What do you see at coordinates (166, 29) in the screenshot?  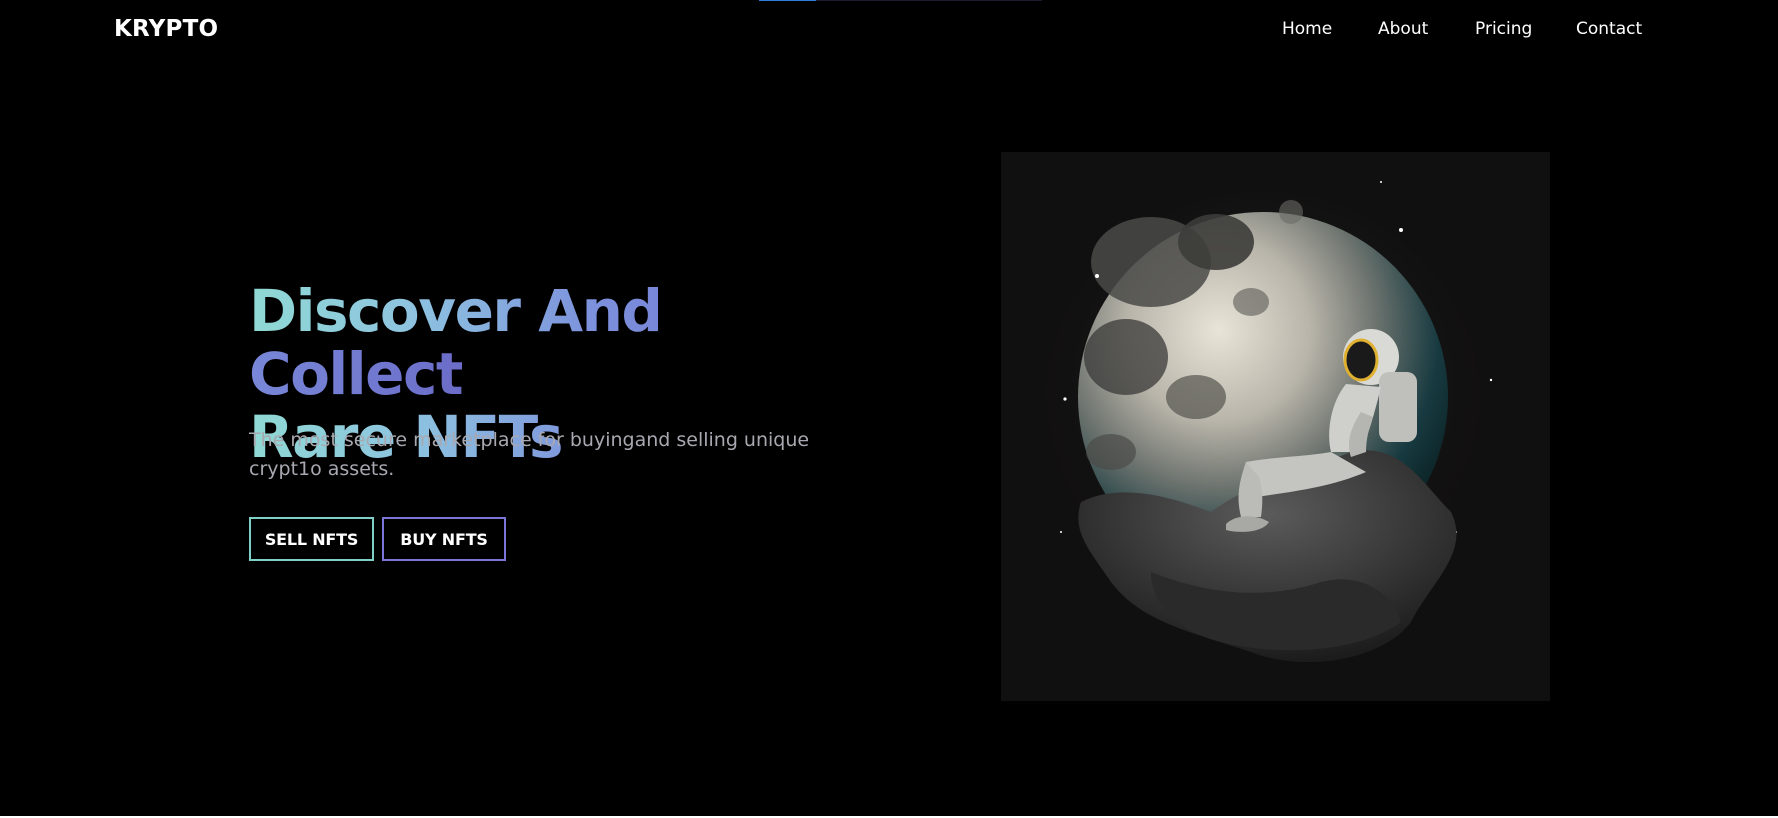 I see `site-logo: KRYPTO` at bounding box center [166, 29].